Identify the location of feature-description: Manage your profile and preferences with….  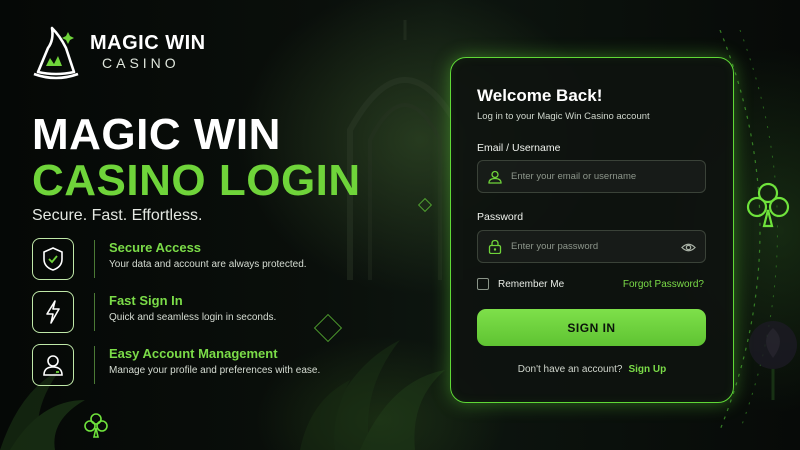
(215, 370).